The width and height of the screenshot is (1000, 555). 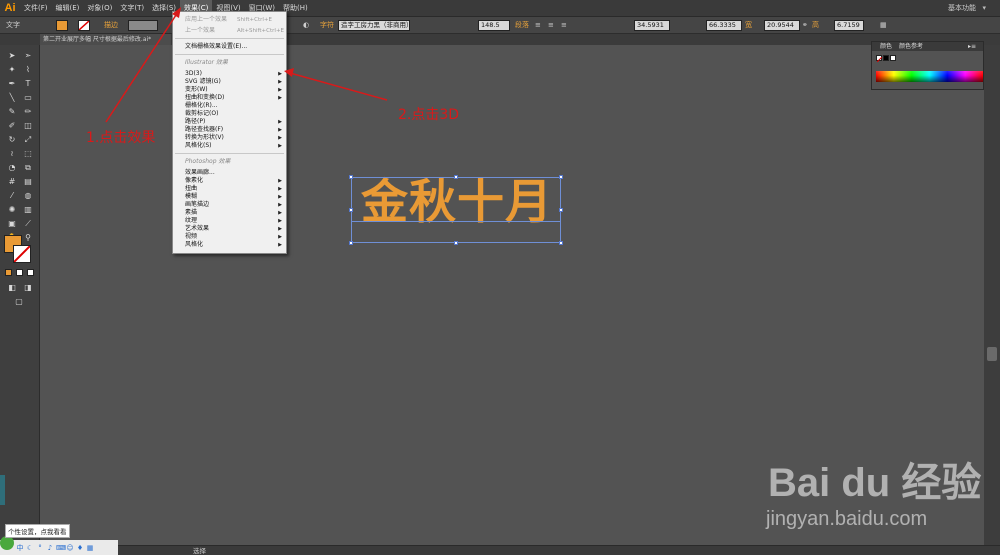 I want to click on status-tool: 选择, so click(x=199, y=551).